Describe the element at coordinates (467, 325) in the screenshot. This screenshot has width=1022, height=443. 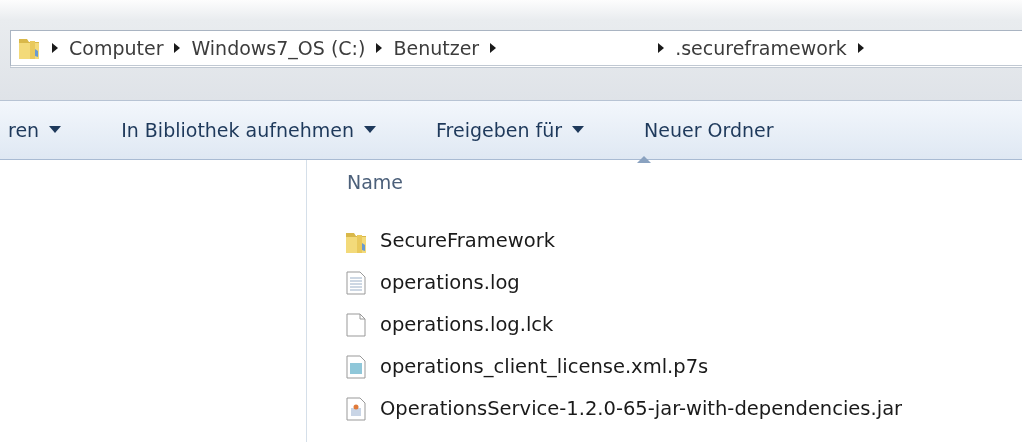
I see `file-name: operations.log.lck` at that location.